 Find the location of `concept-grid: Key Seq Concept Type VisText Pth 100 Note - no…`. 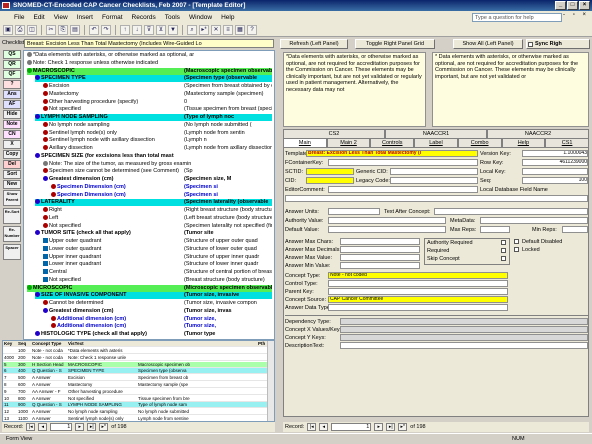

concept-grid: Key Seq Concept Type VisText Pth 100 Note - no… is located at coordinates (138, 381).